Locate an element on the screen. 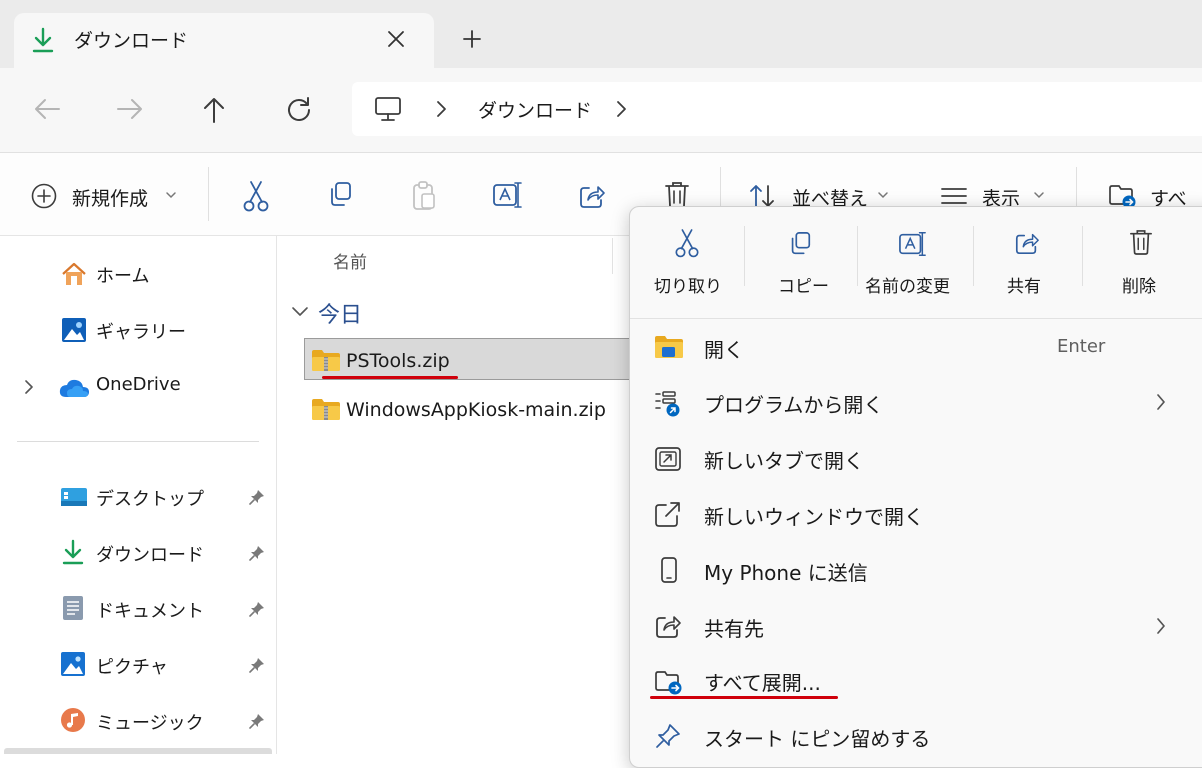 The height and width of the screenshot is (768, 1202). nav-item-music: ミュージック is located at coordinates (150, 722).